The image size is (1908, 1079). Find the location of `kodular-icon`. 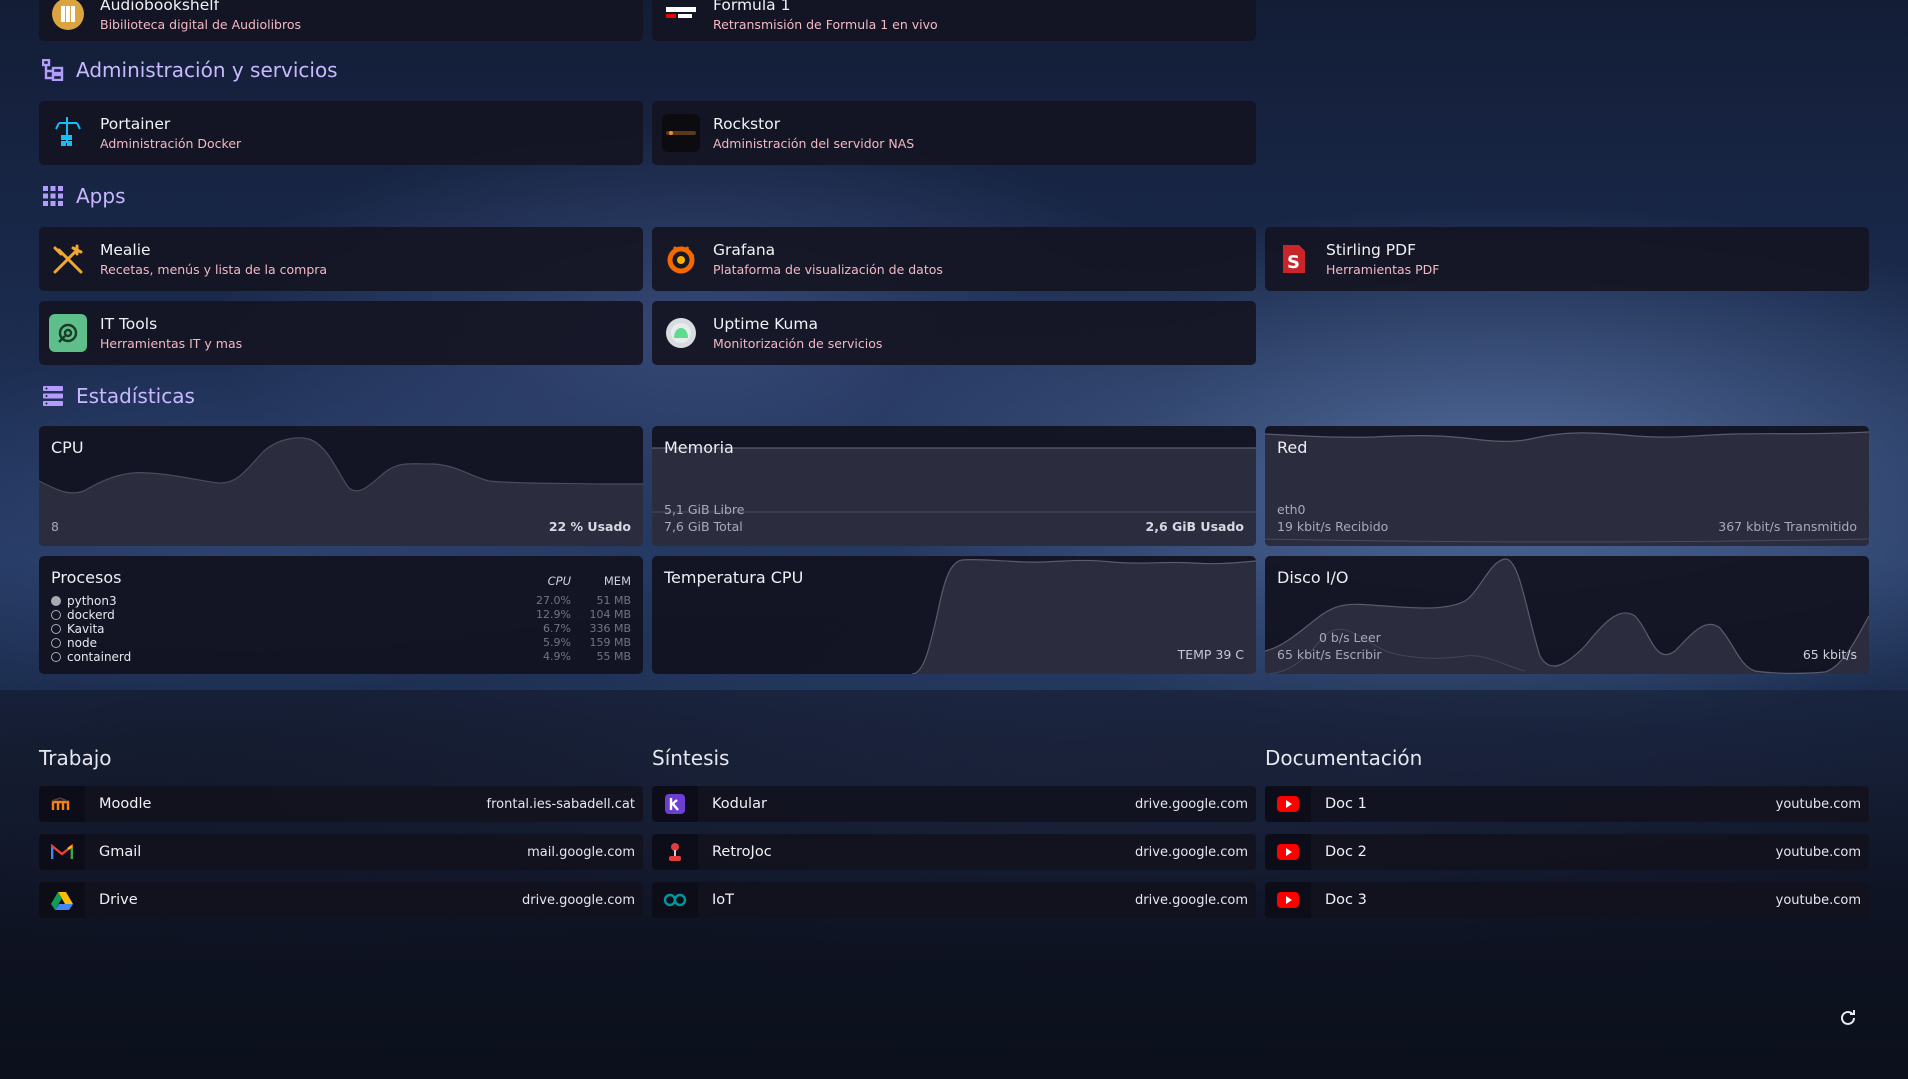

kodular-icon is located at coordinates (675, 804).